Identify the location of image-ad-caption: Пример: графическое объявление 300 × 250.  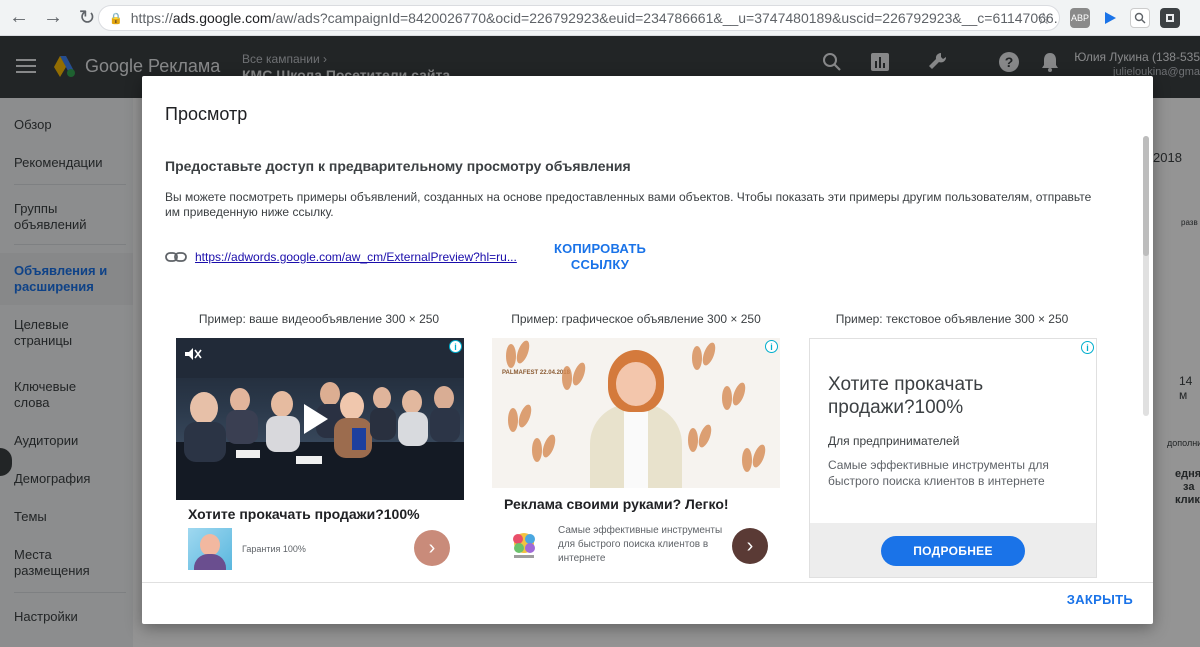
(636, 319).